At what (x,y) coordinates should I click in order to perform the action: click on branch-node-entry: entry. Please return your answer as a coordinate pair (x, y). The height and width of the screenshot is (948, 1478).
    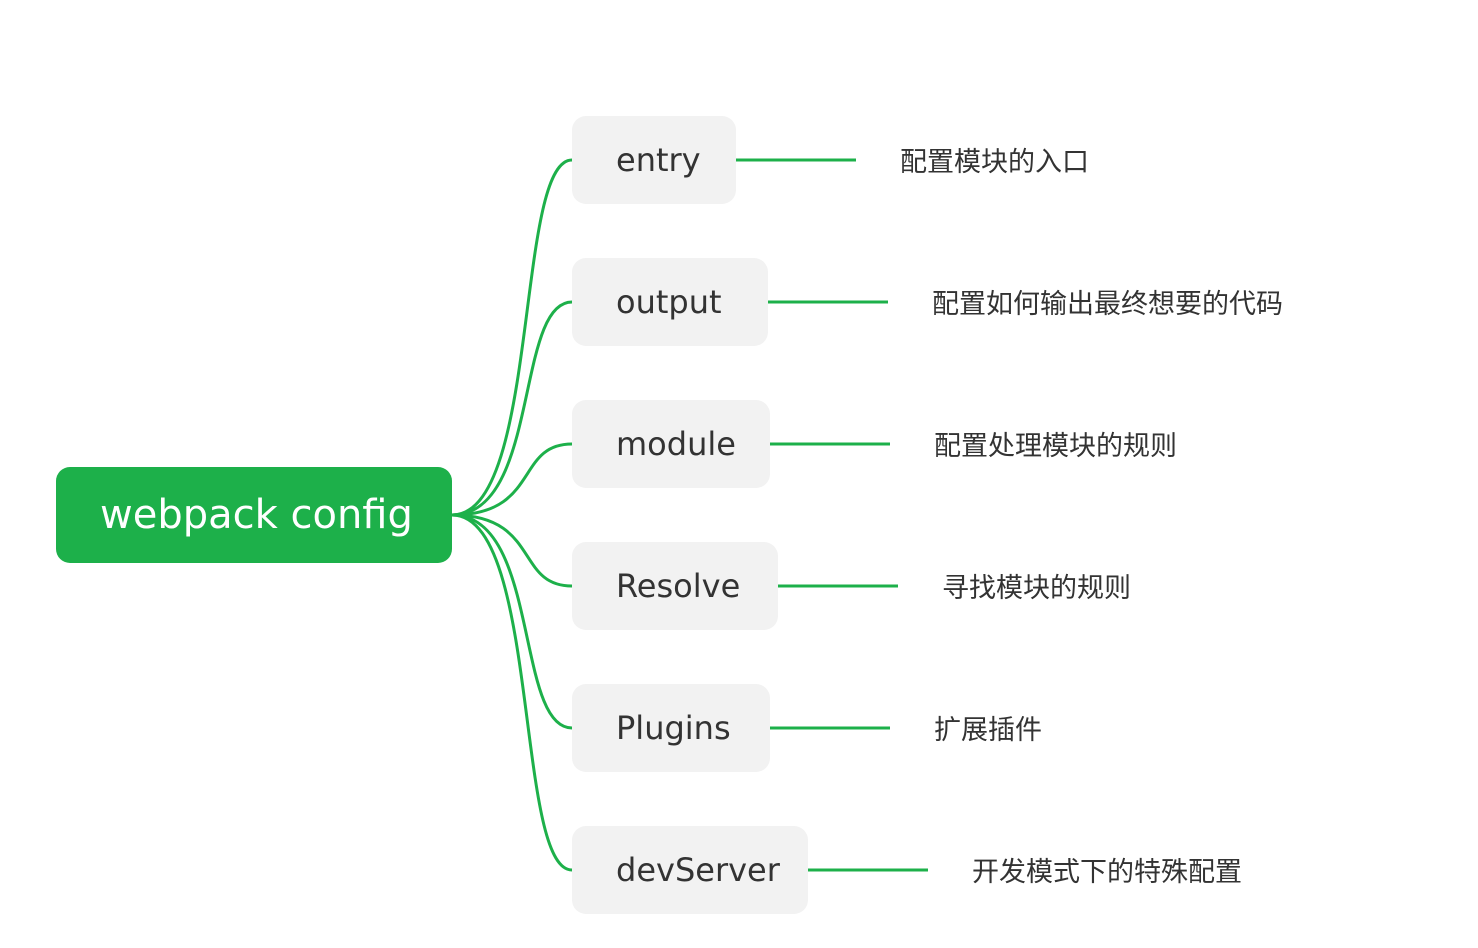
    Looking at the image, I should click on (654, 160).